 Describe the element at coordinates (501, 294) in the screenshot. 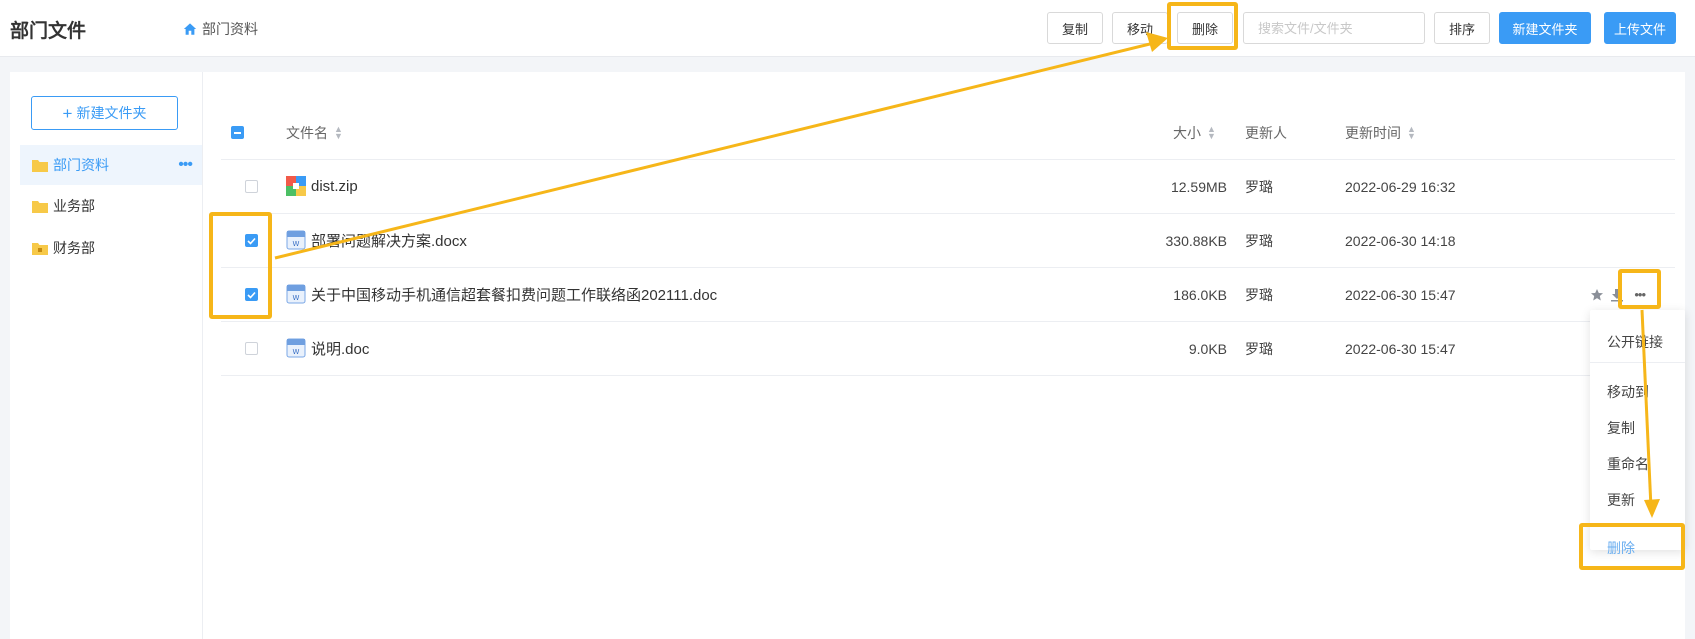

I see `file-name-cell: W 关于中国移动手机通信超套餐扣费问题工作联络函202111.doc` at that location.